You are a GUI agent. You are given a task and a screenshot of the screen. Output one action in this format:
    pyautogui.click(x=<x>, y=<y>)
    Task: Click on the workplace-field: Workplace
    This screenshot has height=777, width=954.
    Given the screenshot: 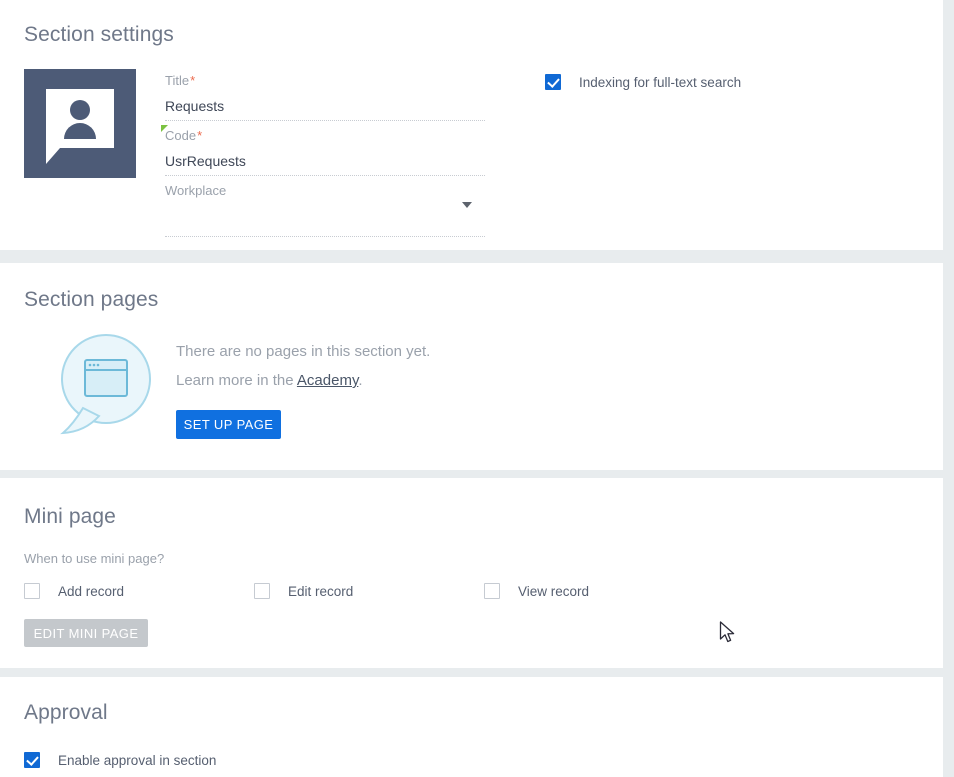 What is the action you would take?
    pyautogui.click(x=325, y=209)
    